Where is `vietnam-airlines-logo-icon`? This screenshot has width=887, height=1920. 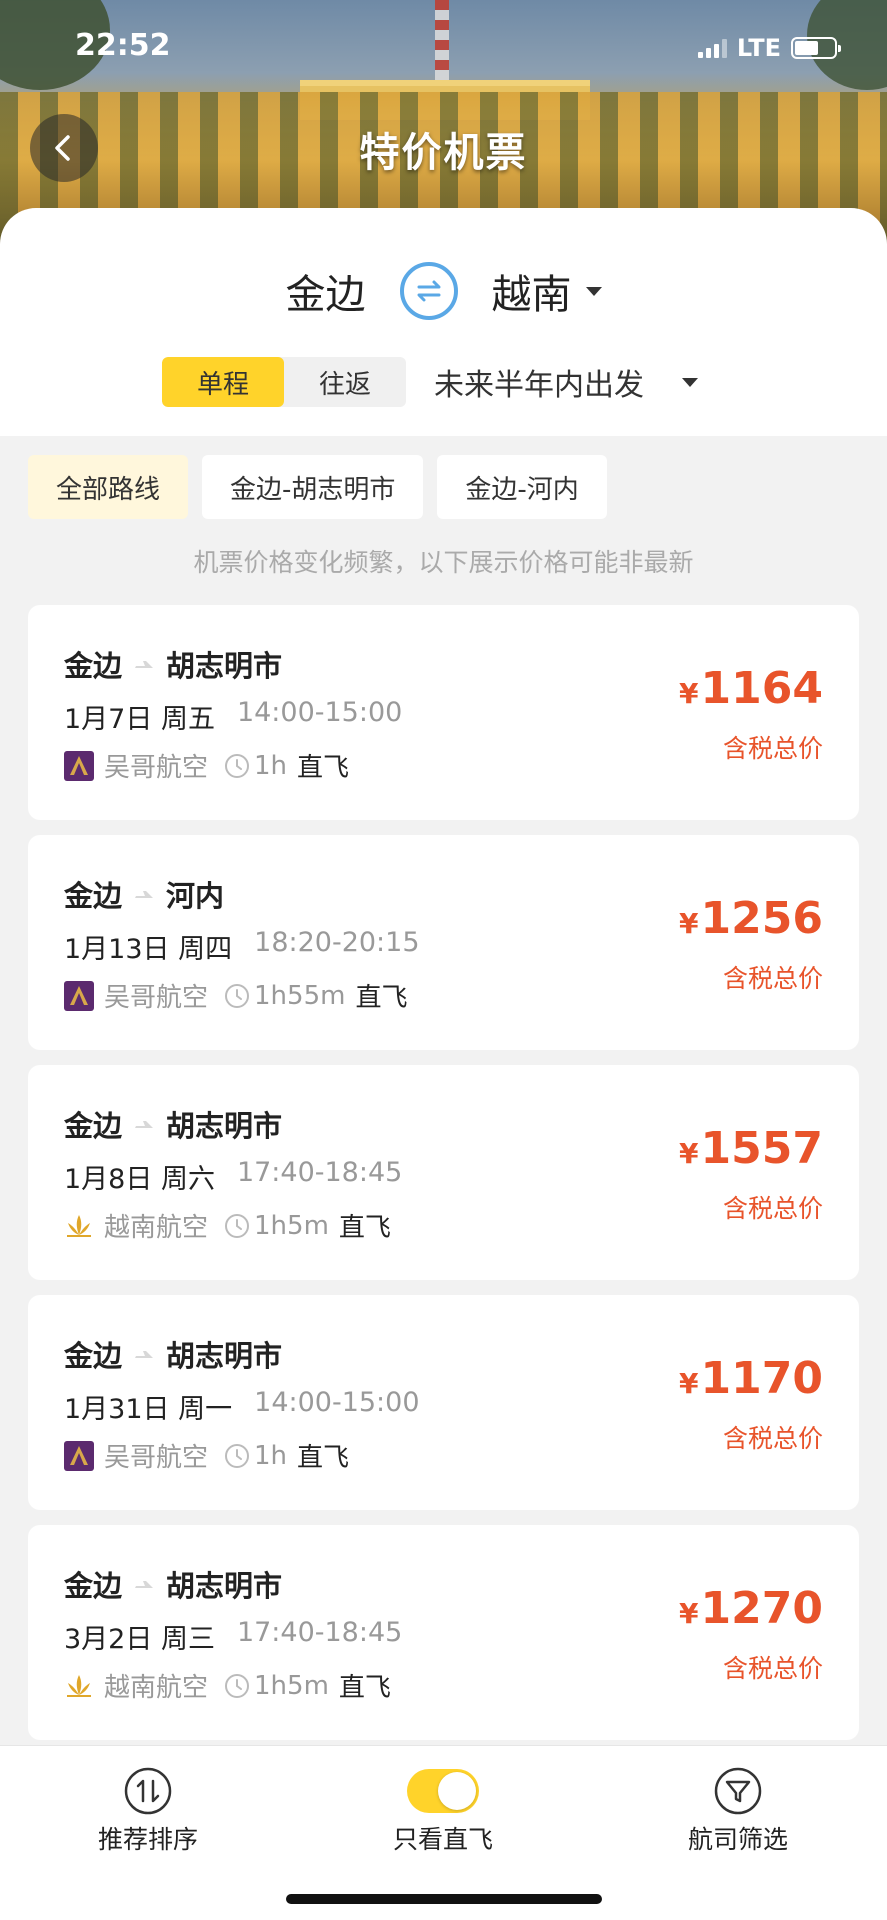 vietnam-airlines-logo-icon is located at coordinates (79, 1226).